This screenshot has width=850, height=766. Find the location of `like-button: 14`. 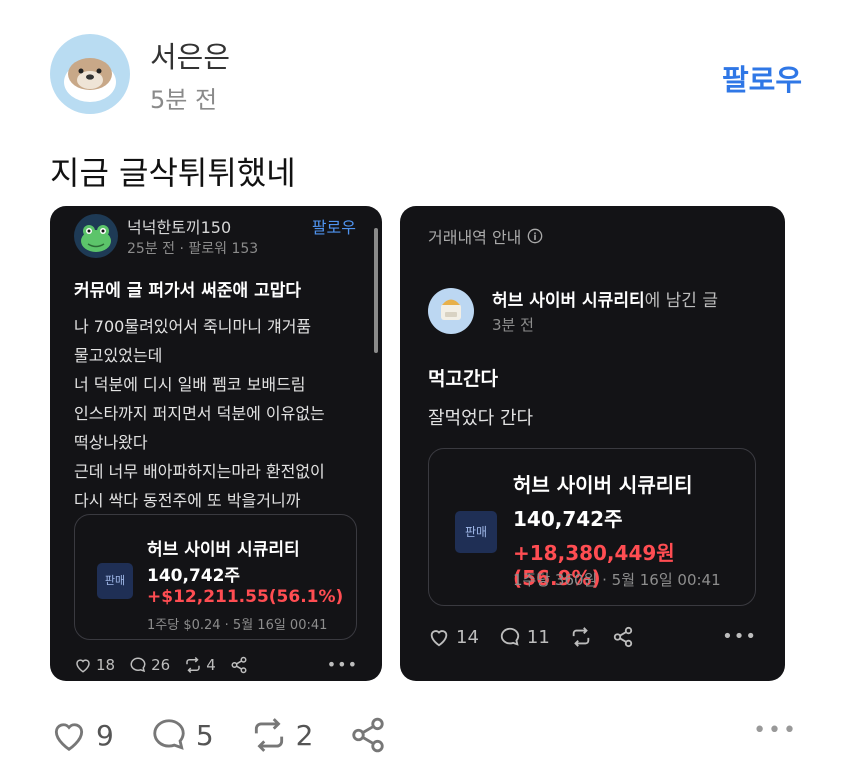

like-button: 14 is located at coordinates (453, 637).